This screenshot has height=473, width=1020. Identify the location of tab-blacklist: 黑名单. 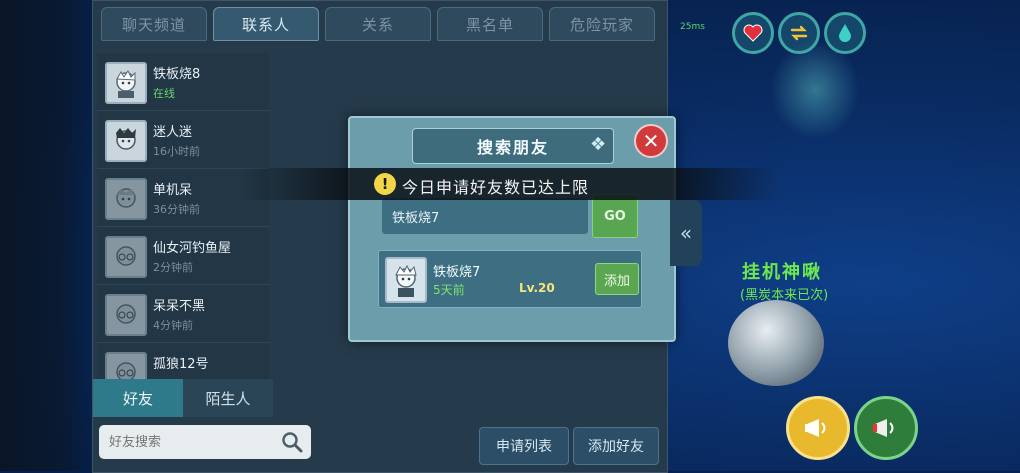
(490, 24).